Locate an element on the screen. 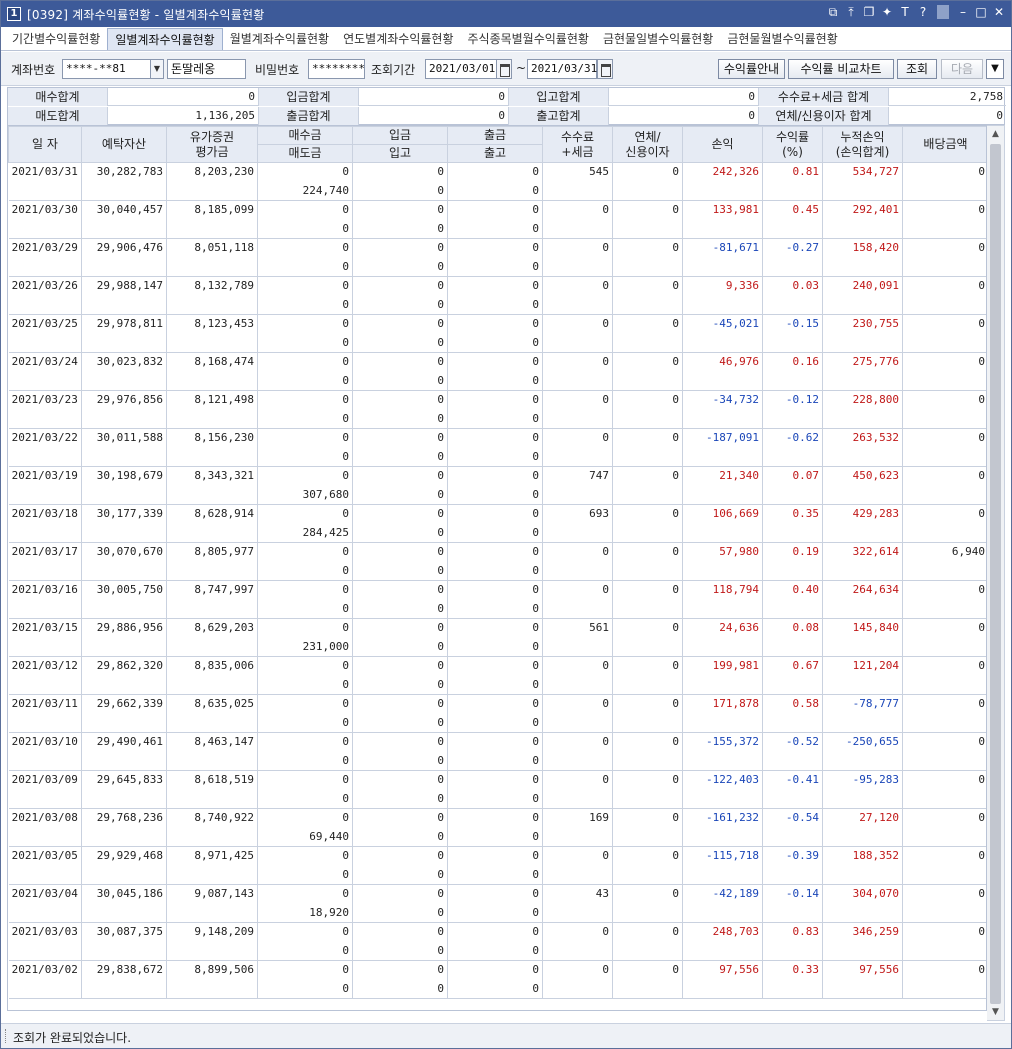 Image resolution: width=1012 pixels, height=1049 pixels. header-securities: 유가증권 평가금 is located at coordinates (212, 144).